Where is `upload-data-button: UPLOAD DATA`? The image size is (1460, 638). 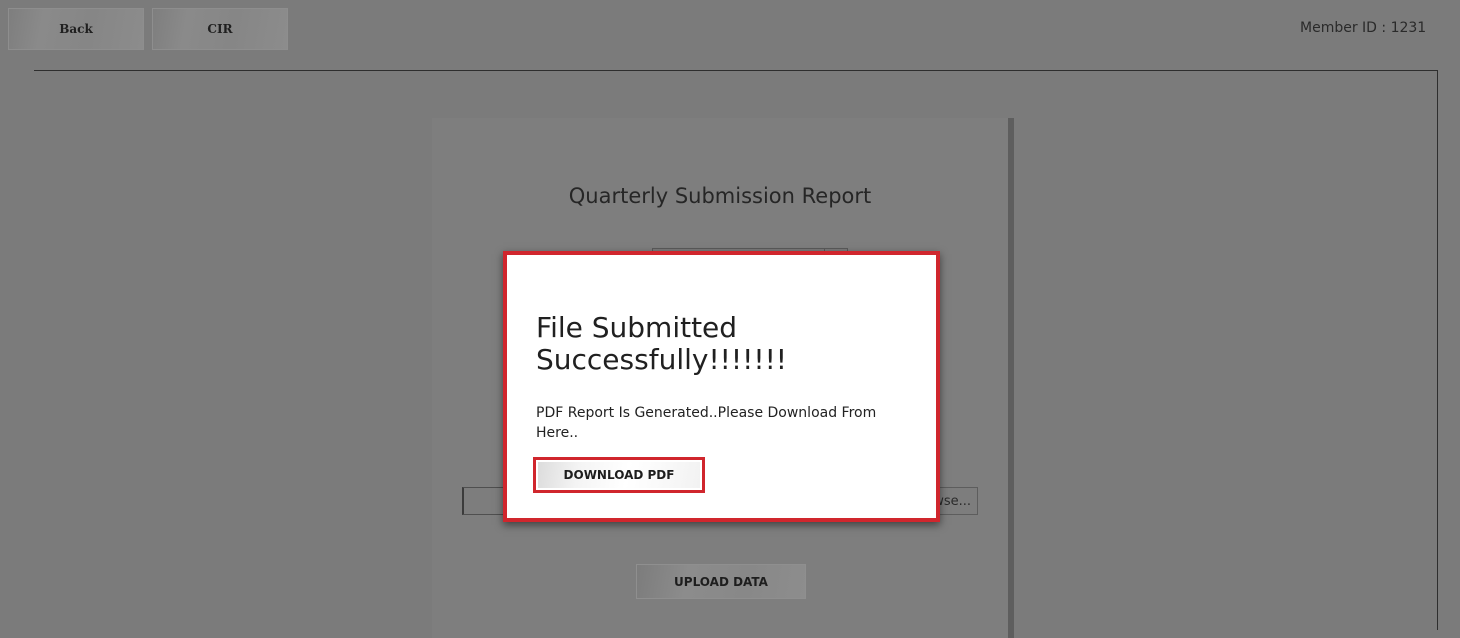
upload-data-button: UPLOAD DATA is located at coordinates (721, 581).